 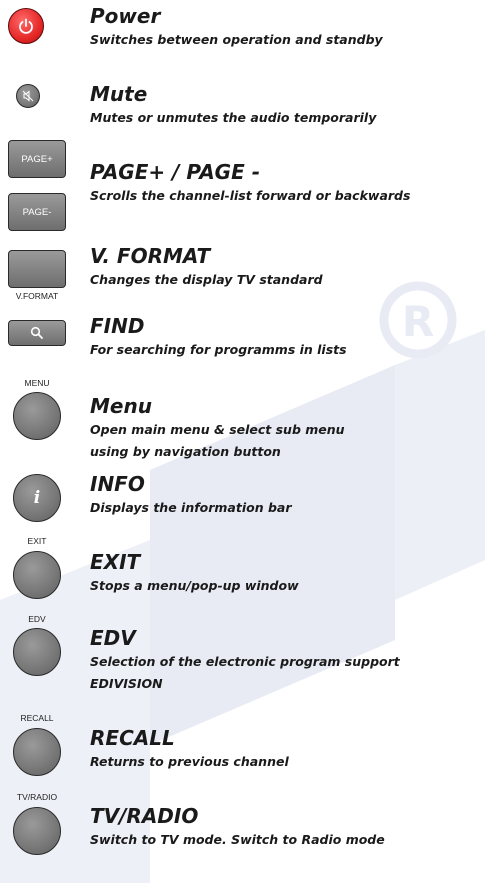 I want to click on svg-text: R, so click(x=418, y=321).